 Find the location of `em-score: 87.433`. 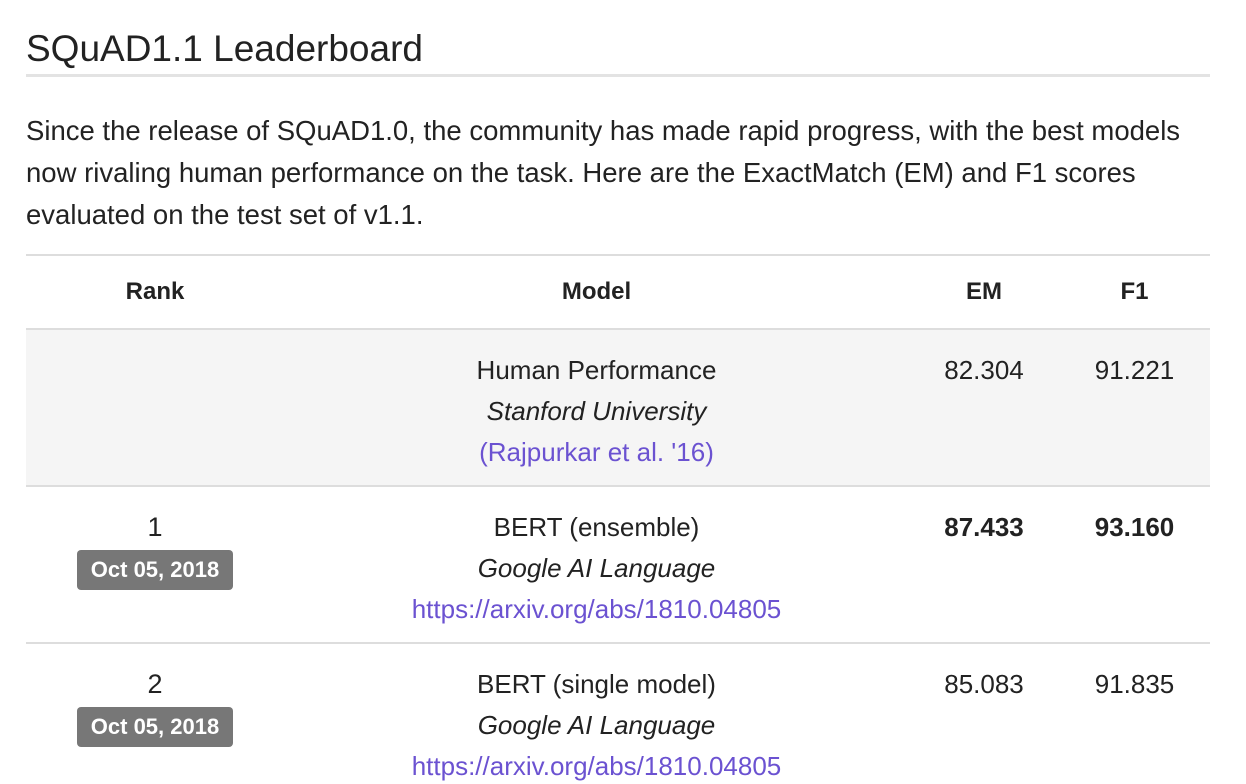

em-score: 87.433 is located at coordinates (984, 527).